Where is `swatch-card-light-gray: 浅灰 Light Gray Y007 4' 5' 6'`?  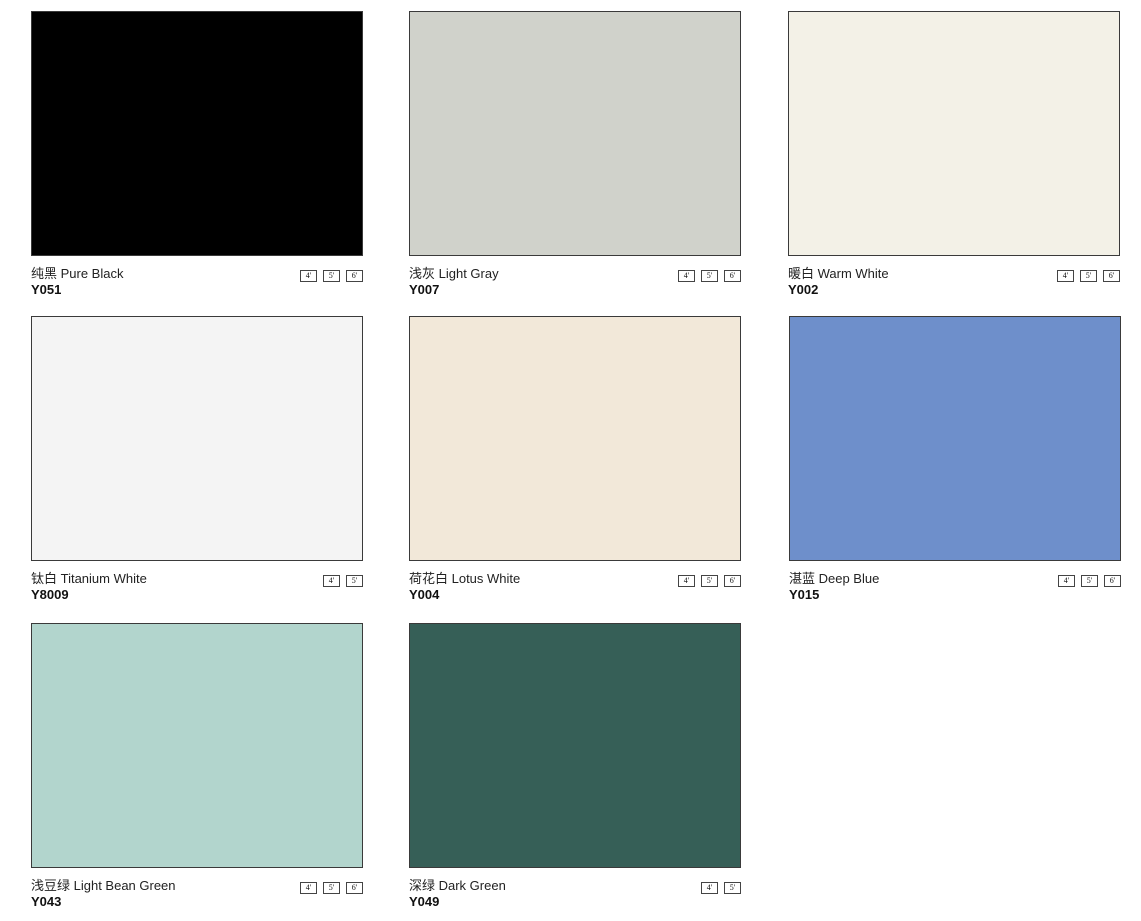
swatch-card-light-gray: 浅灰 Light Gray Y007 4' 5' 6' is located at coordinates (575, 156).